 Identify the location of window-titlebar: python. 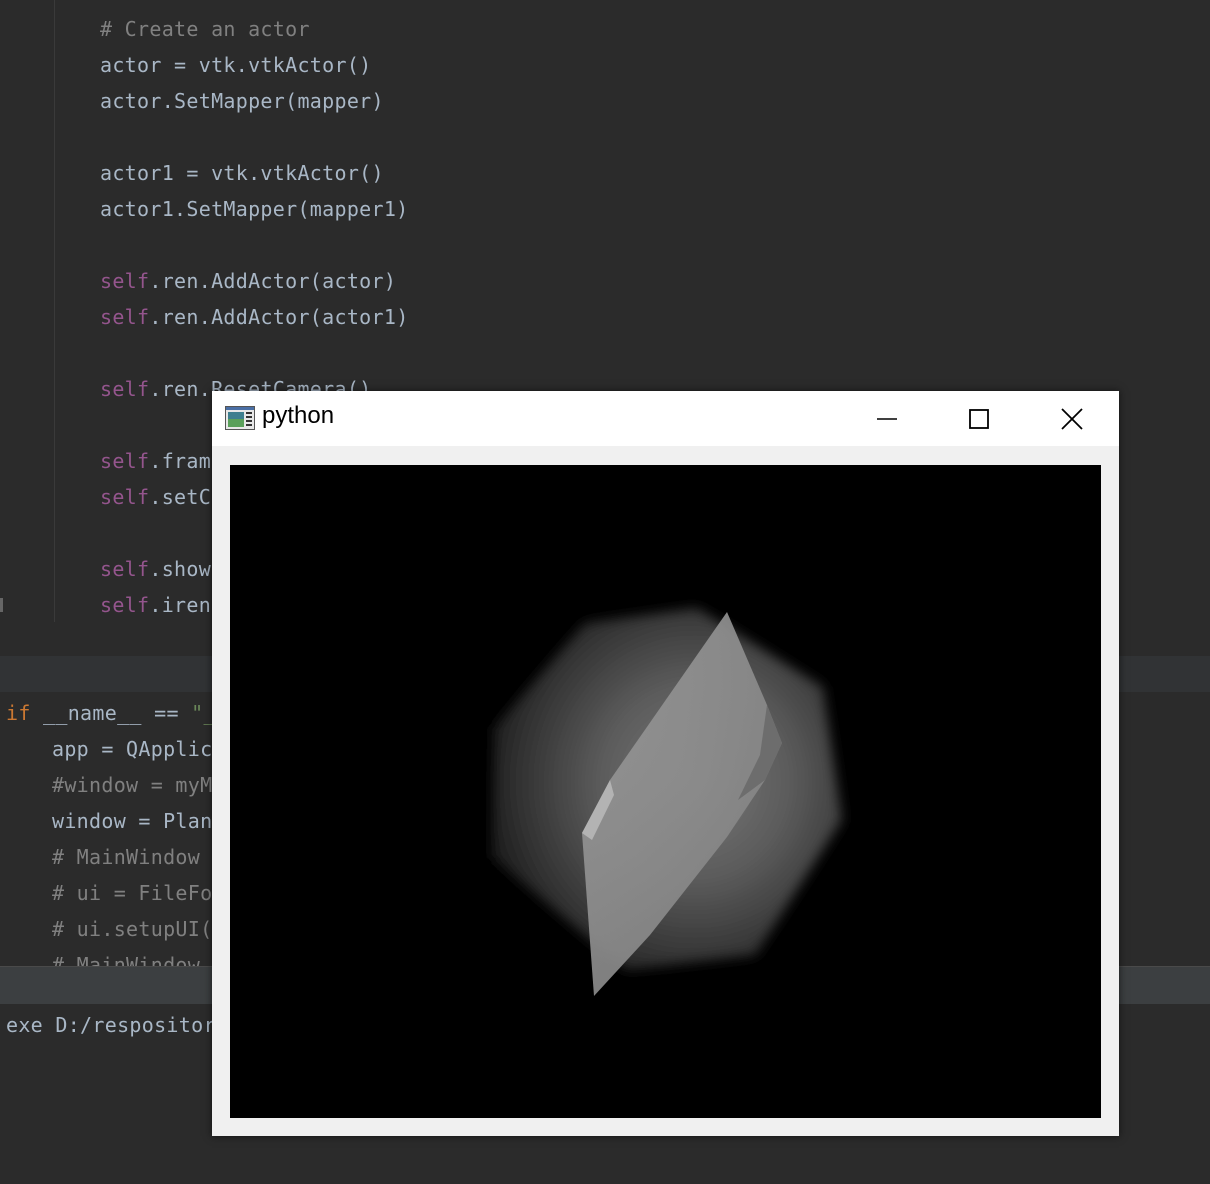
(665, 418).